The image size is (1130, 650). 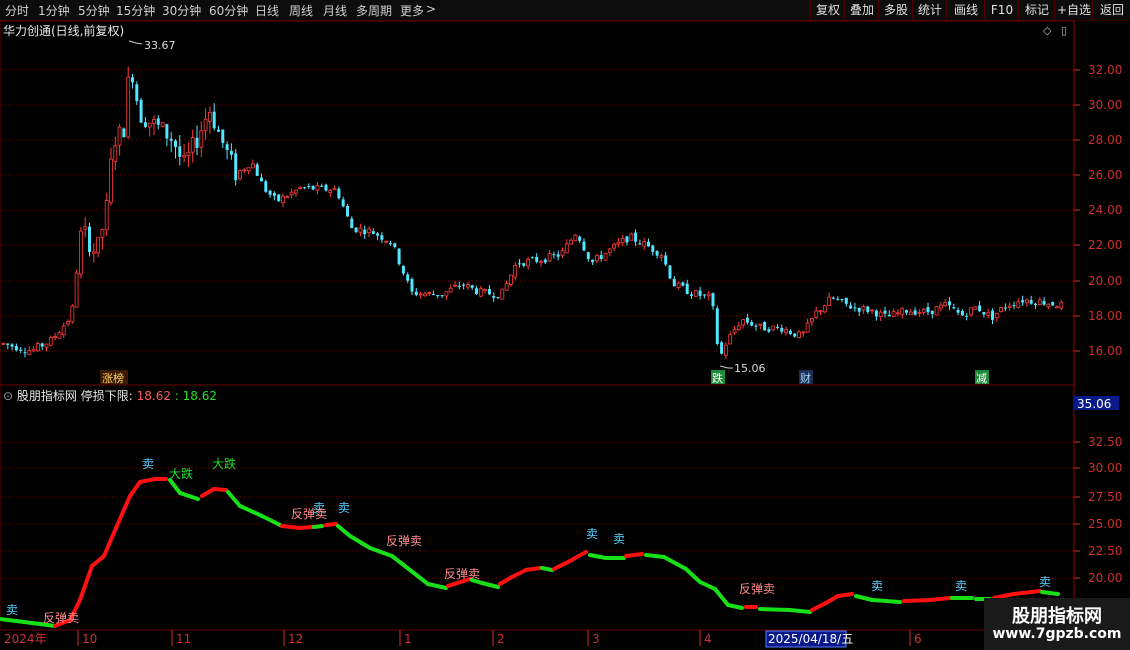 I want to click on ind-label-2250: 22.50, so click(x=1105, y=551).